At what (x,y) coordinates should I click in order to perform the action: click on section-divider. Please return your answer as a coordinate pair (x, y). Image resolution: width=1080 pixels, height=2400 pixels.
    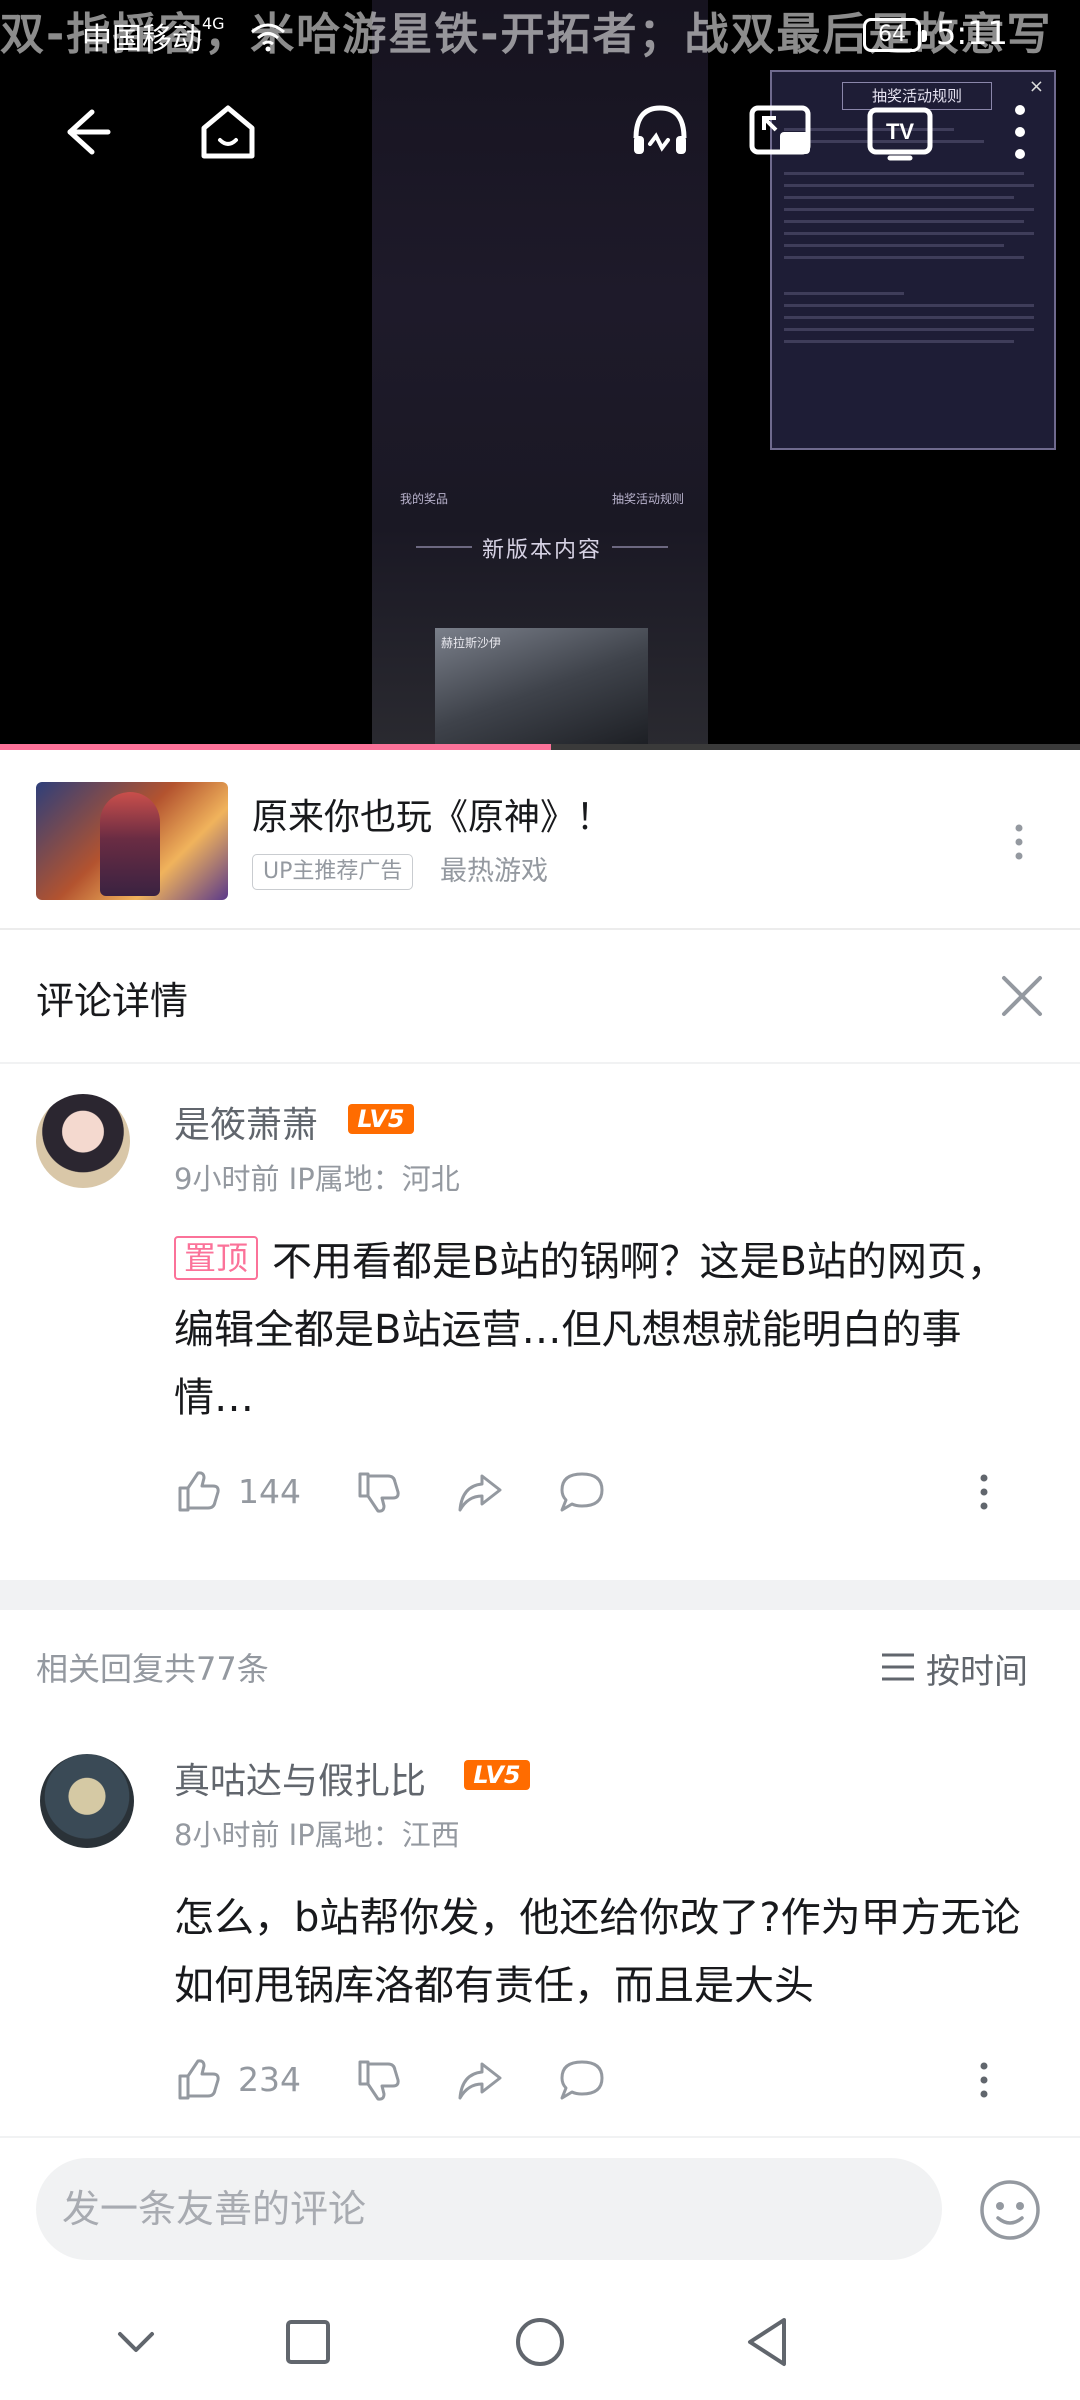
    Looking at the image, I should click on (540, 1595).